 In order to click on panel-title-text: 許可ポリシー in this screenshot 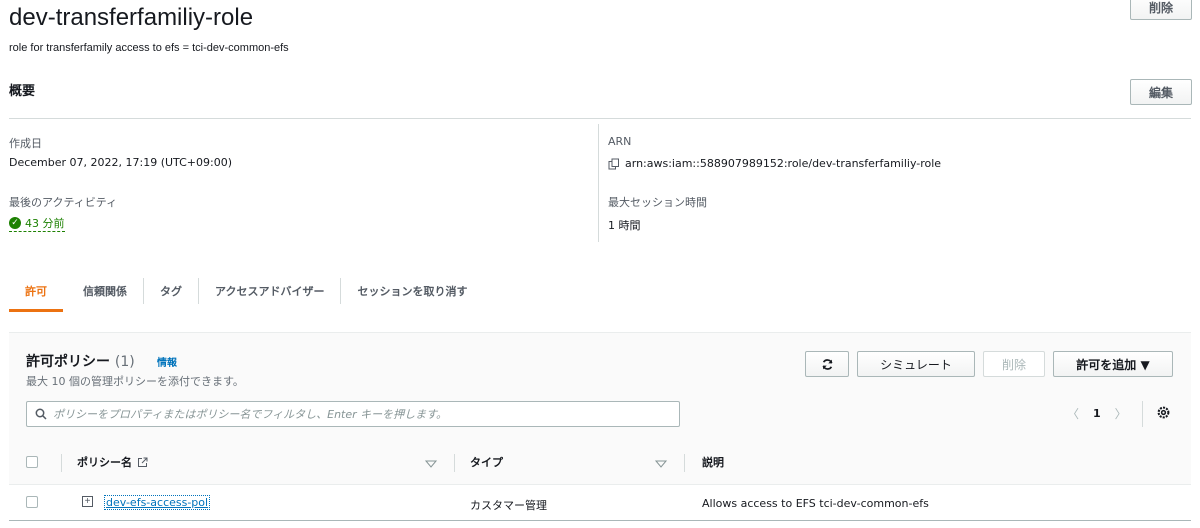, I will do `click(68, 362)`.